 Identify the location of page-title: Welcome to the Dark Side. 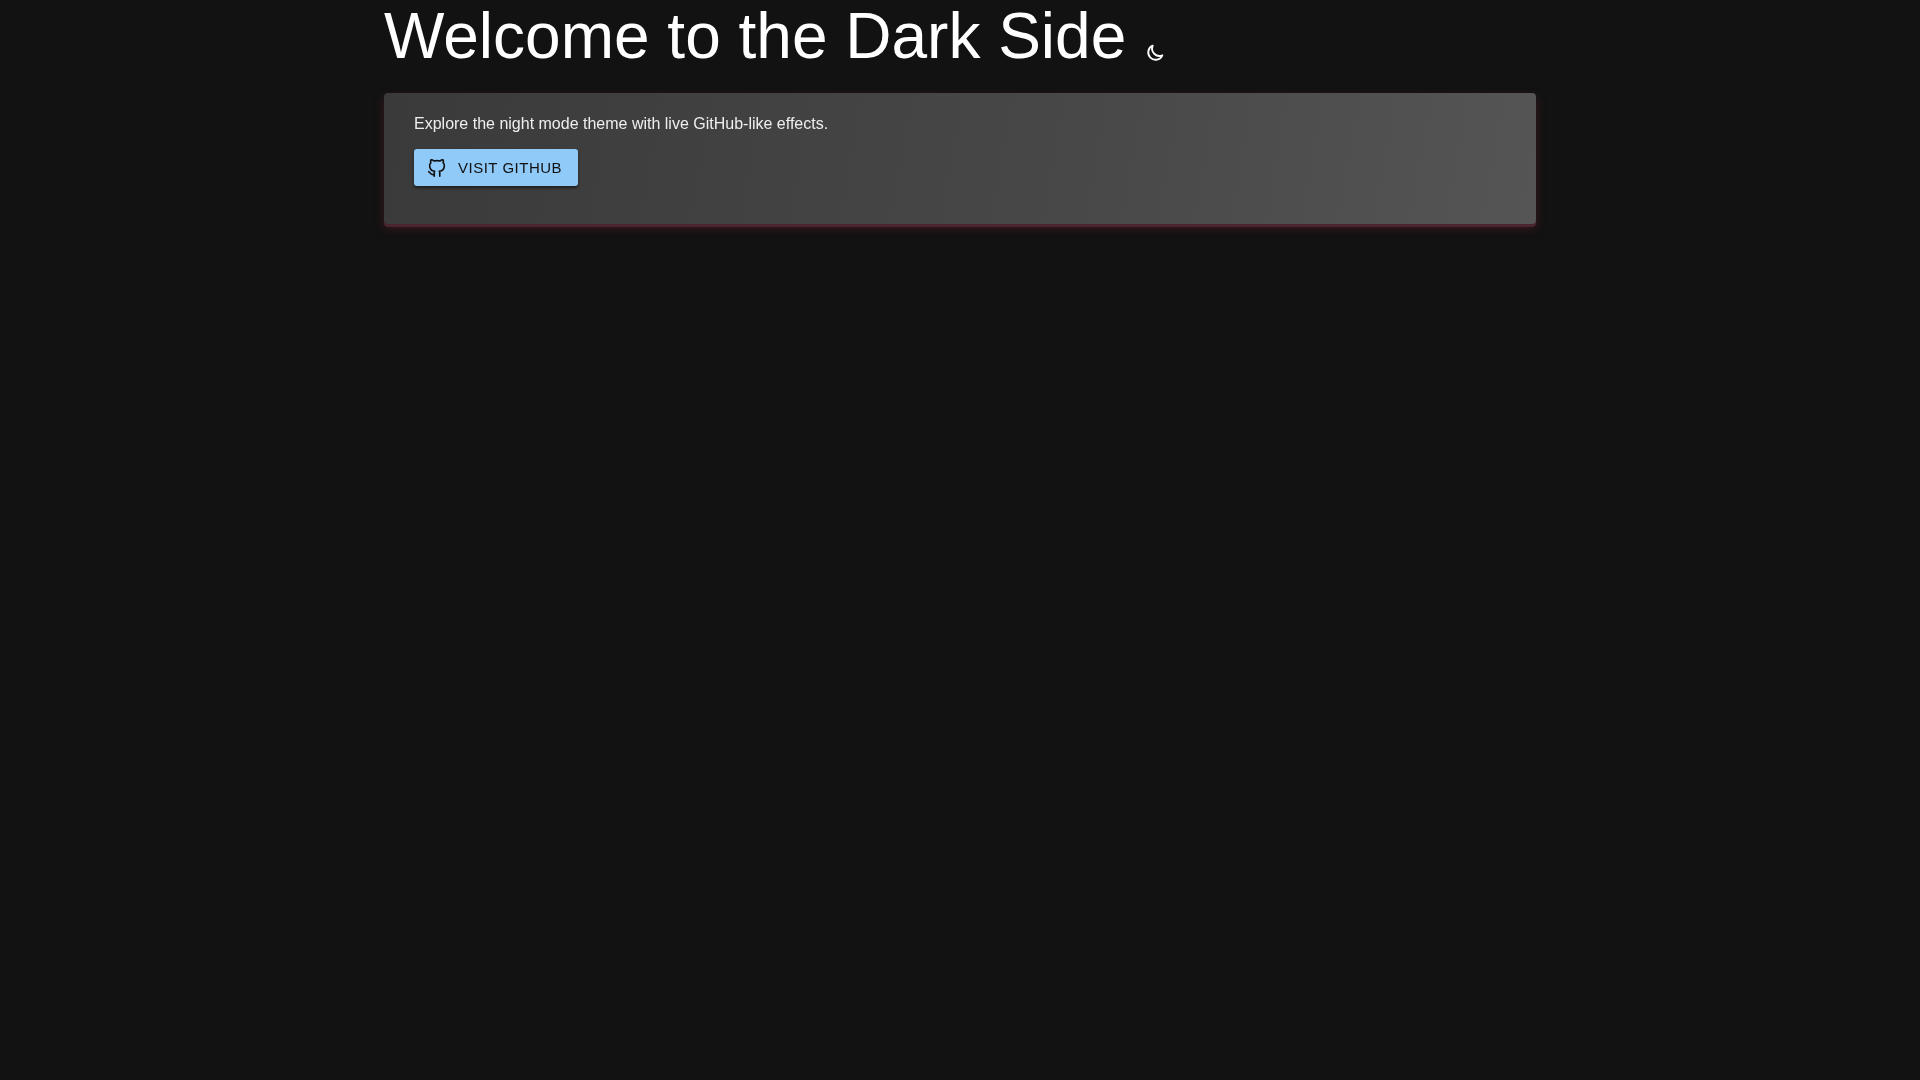
(755, 36).